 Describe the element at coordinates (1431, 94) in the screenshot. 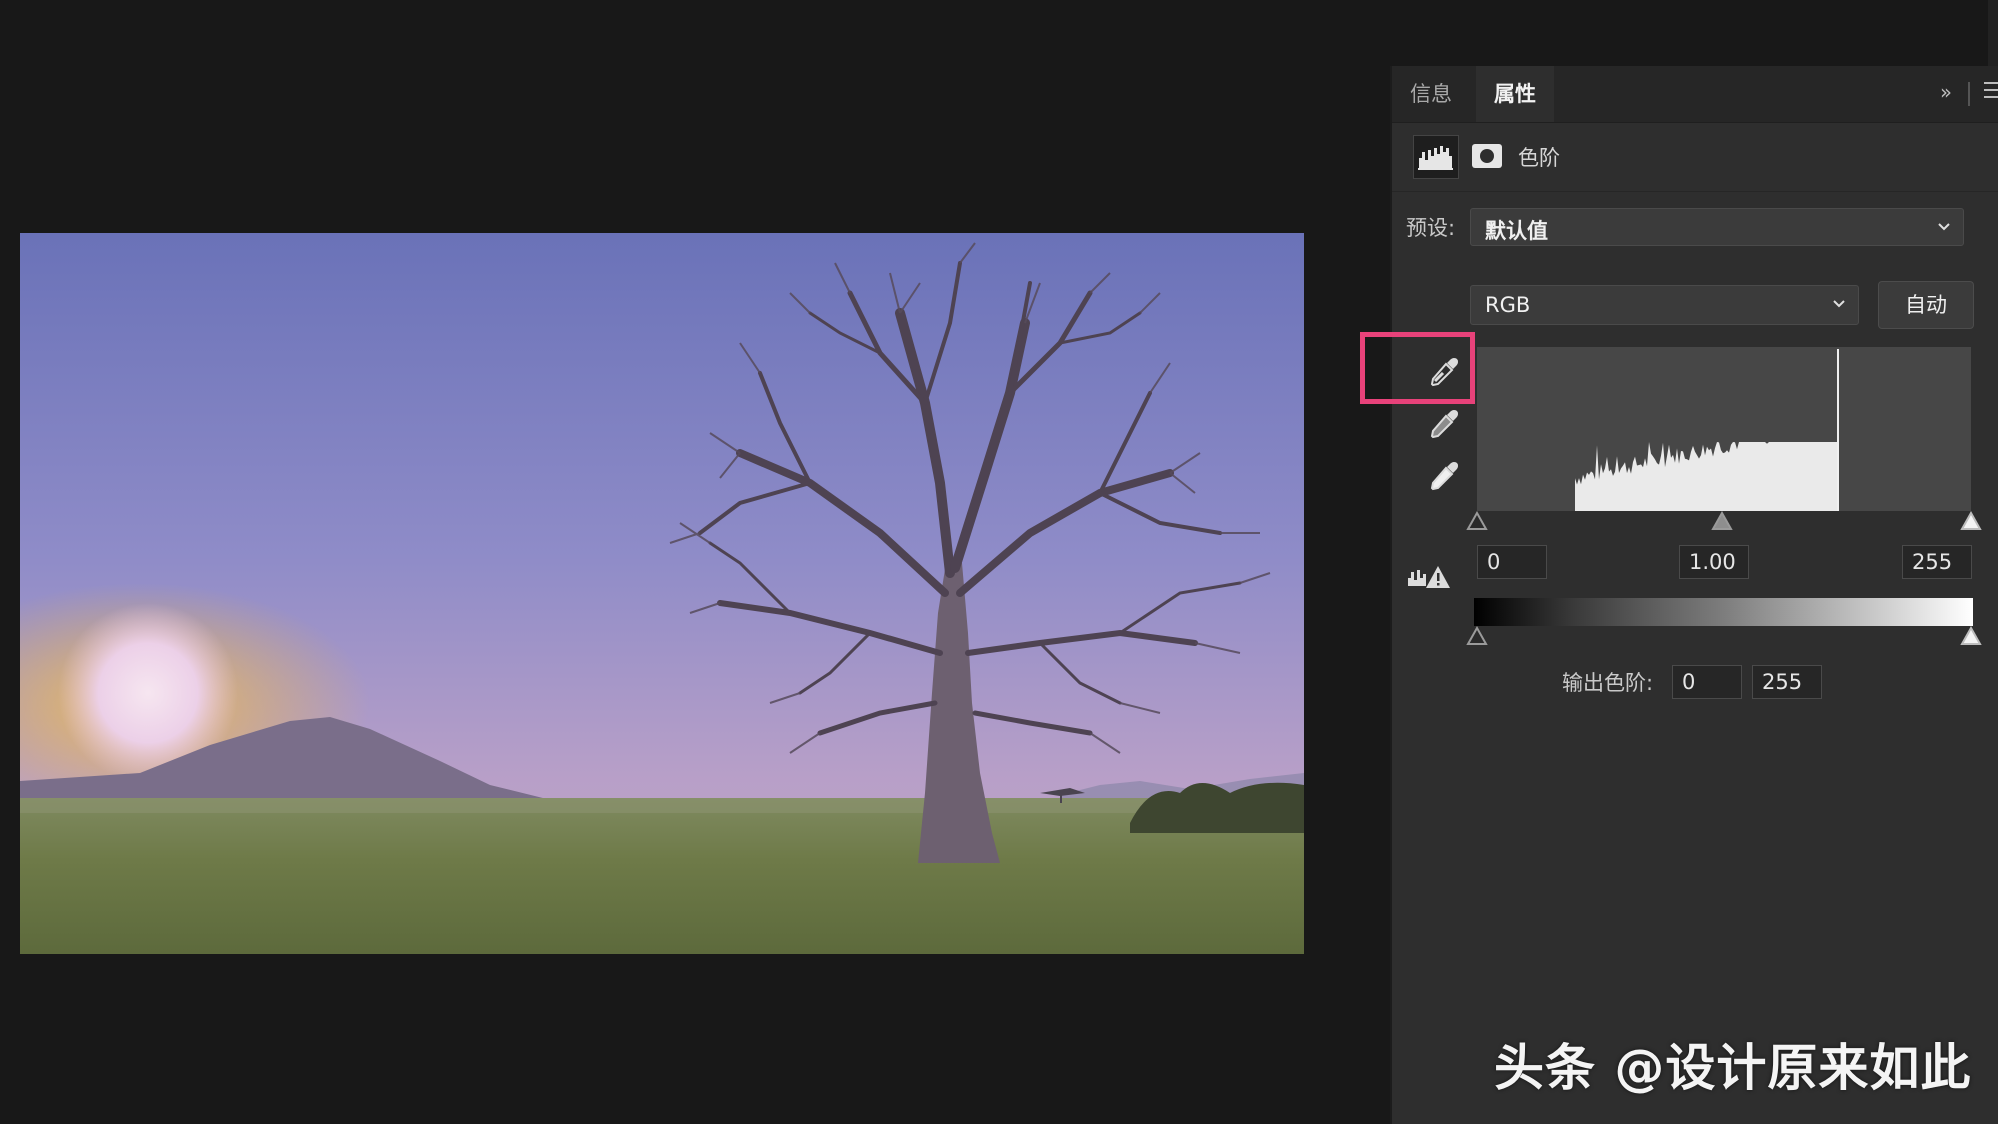

I see `tab-info: 信息` at that location.